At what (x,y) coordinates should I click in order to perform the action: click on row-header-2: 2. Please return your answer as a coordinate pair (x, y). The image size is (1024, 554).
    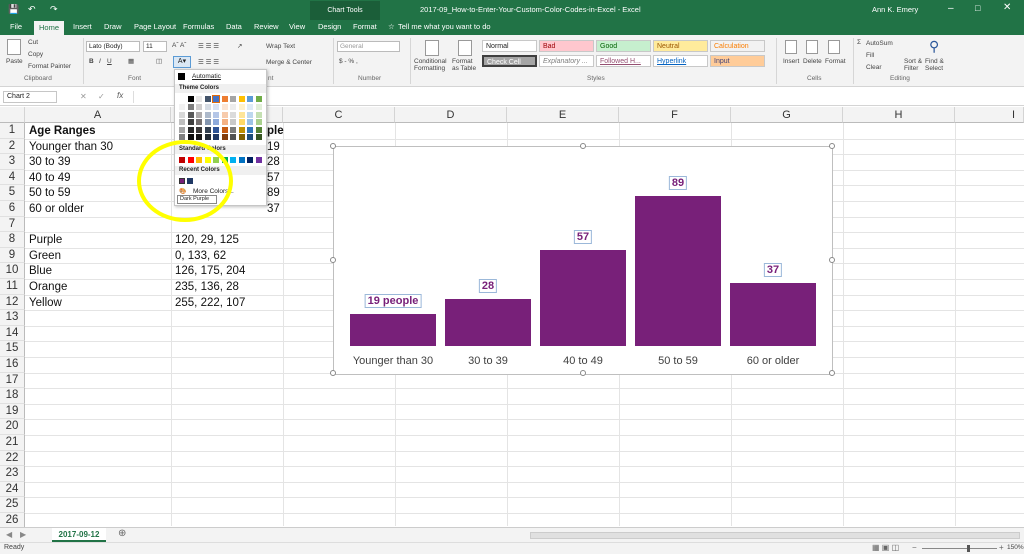
    Looking at the image, I should click on (12, 146).